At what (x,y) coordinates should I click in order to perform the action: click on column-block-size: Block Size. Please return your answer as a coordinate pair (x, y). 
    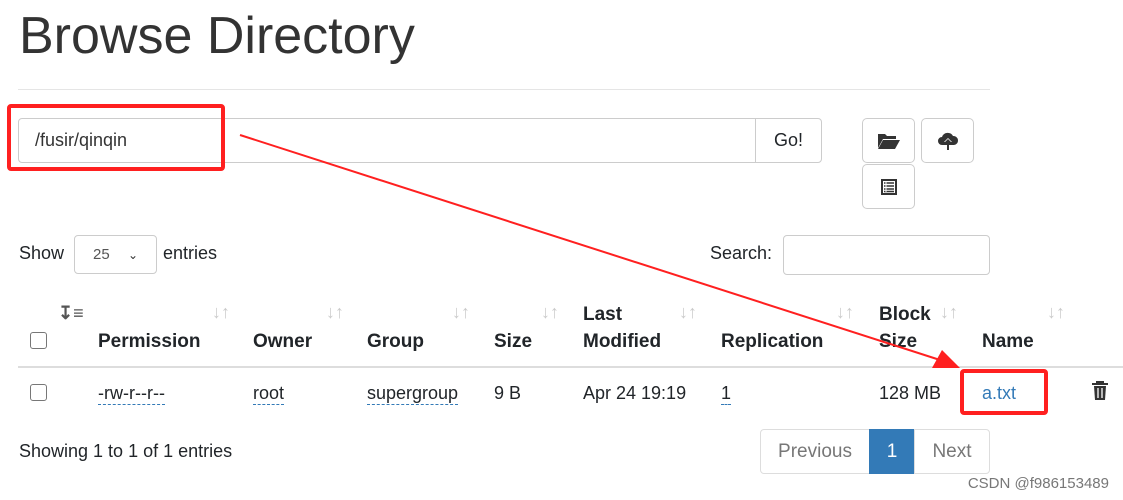
    Looking at the image, I should click on (905, 328).